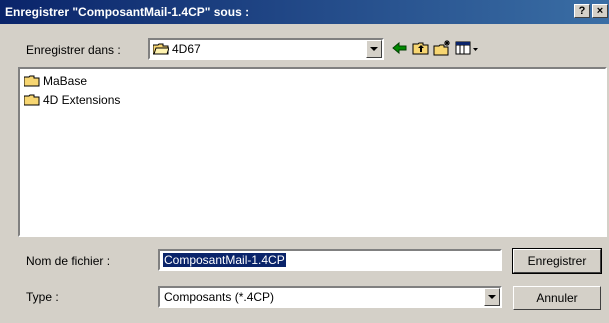 Image resolution: width=609 pixels, height=323 pixels. Describe the element at coordinates (82, 100) in the screenshot. I see `file-name: 4D Extensions` at that location.